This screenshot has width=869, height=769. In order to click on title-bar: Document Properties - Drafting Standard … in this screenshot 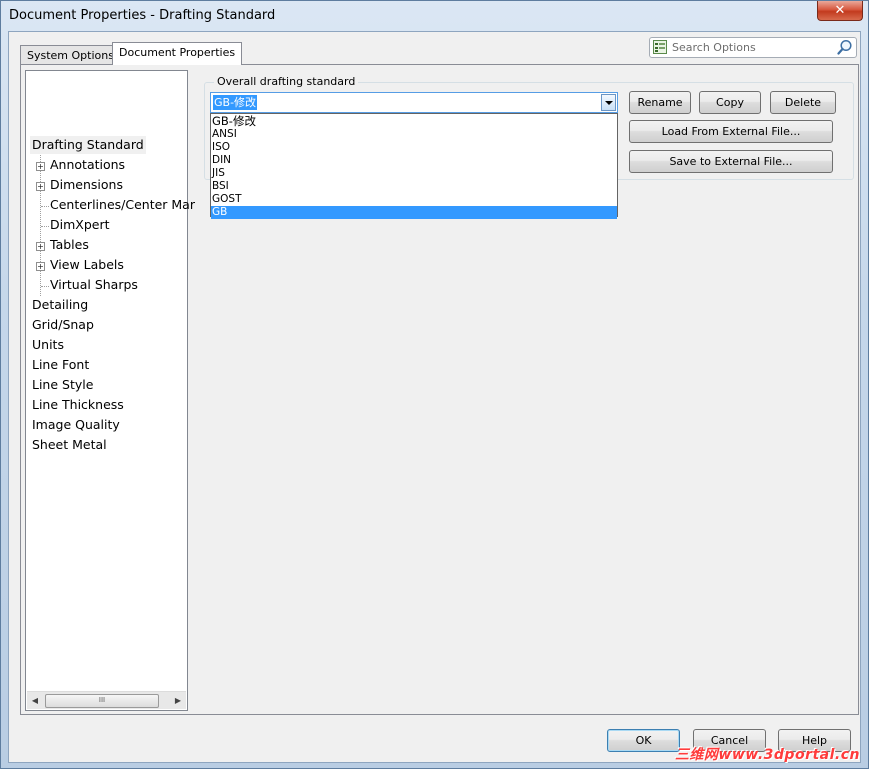, I will do `click(434, 16)`.